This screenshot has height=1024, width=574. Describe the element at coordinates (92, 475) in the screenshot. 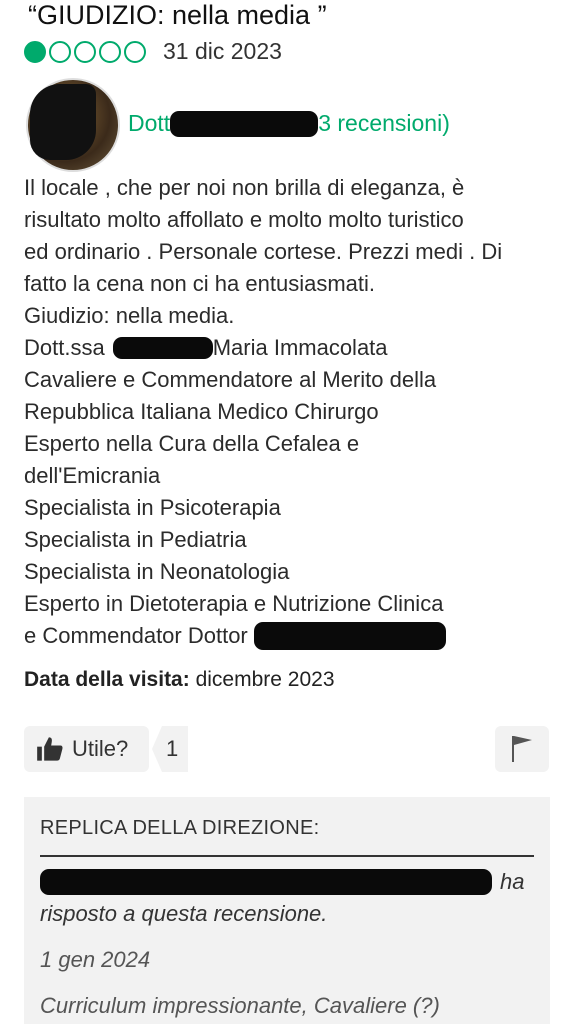

I see `review-line: dell'Emicrania` at that location.